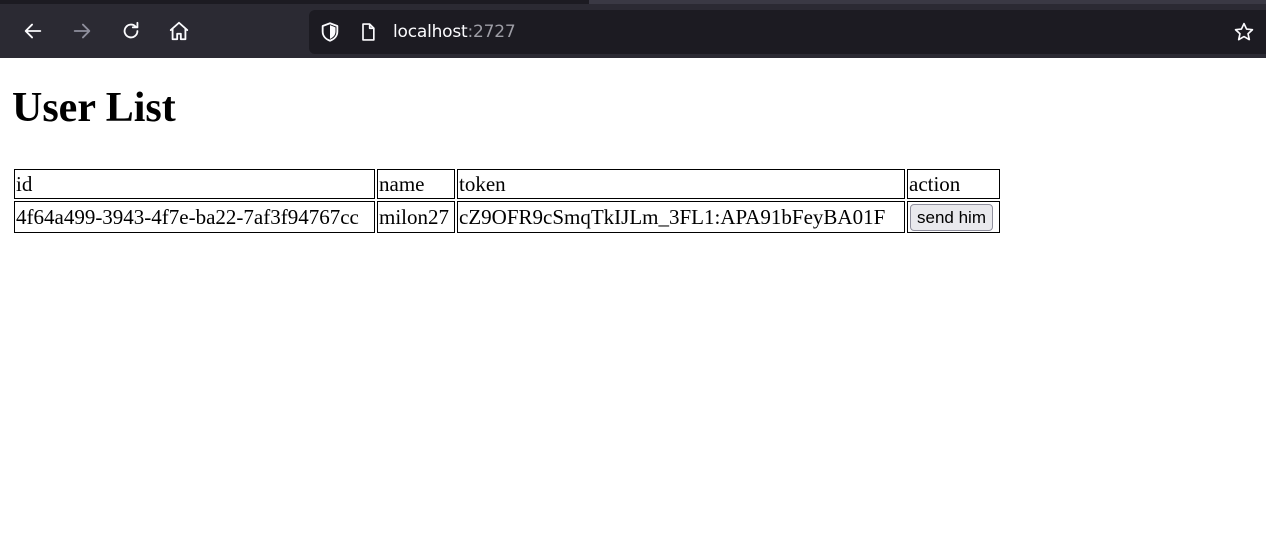 The image size is (1266, 545). I want to click on page-title: User List, so click(94, 108).